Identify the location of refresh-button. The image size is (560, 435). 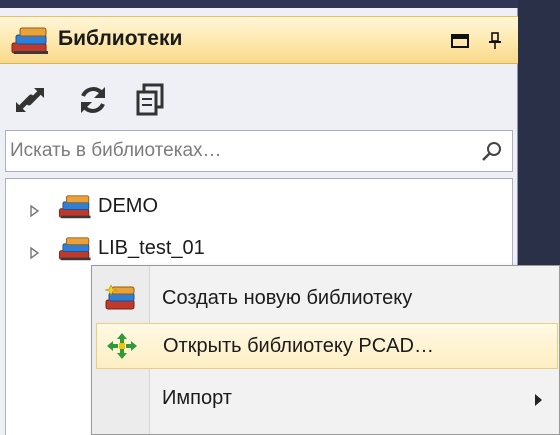
(93, 100).